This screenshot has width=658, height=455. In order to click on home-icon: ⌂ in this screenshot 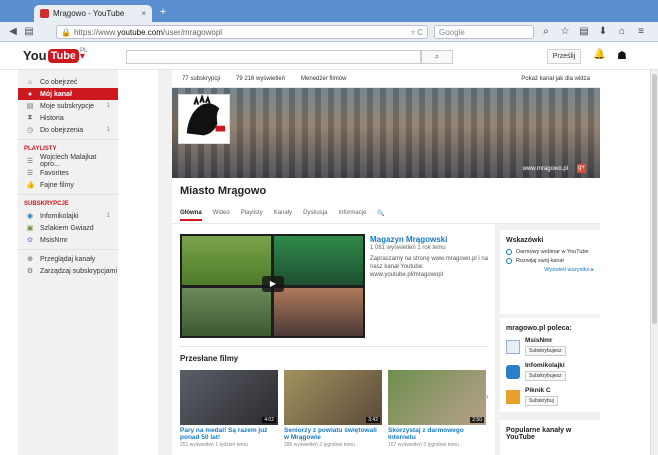, I will do `click(622, 32)`.